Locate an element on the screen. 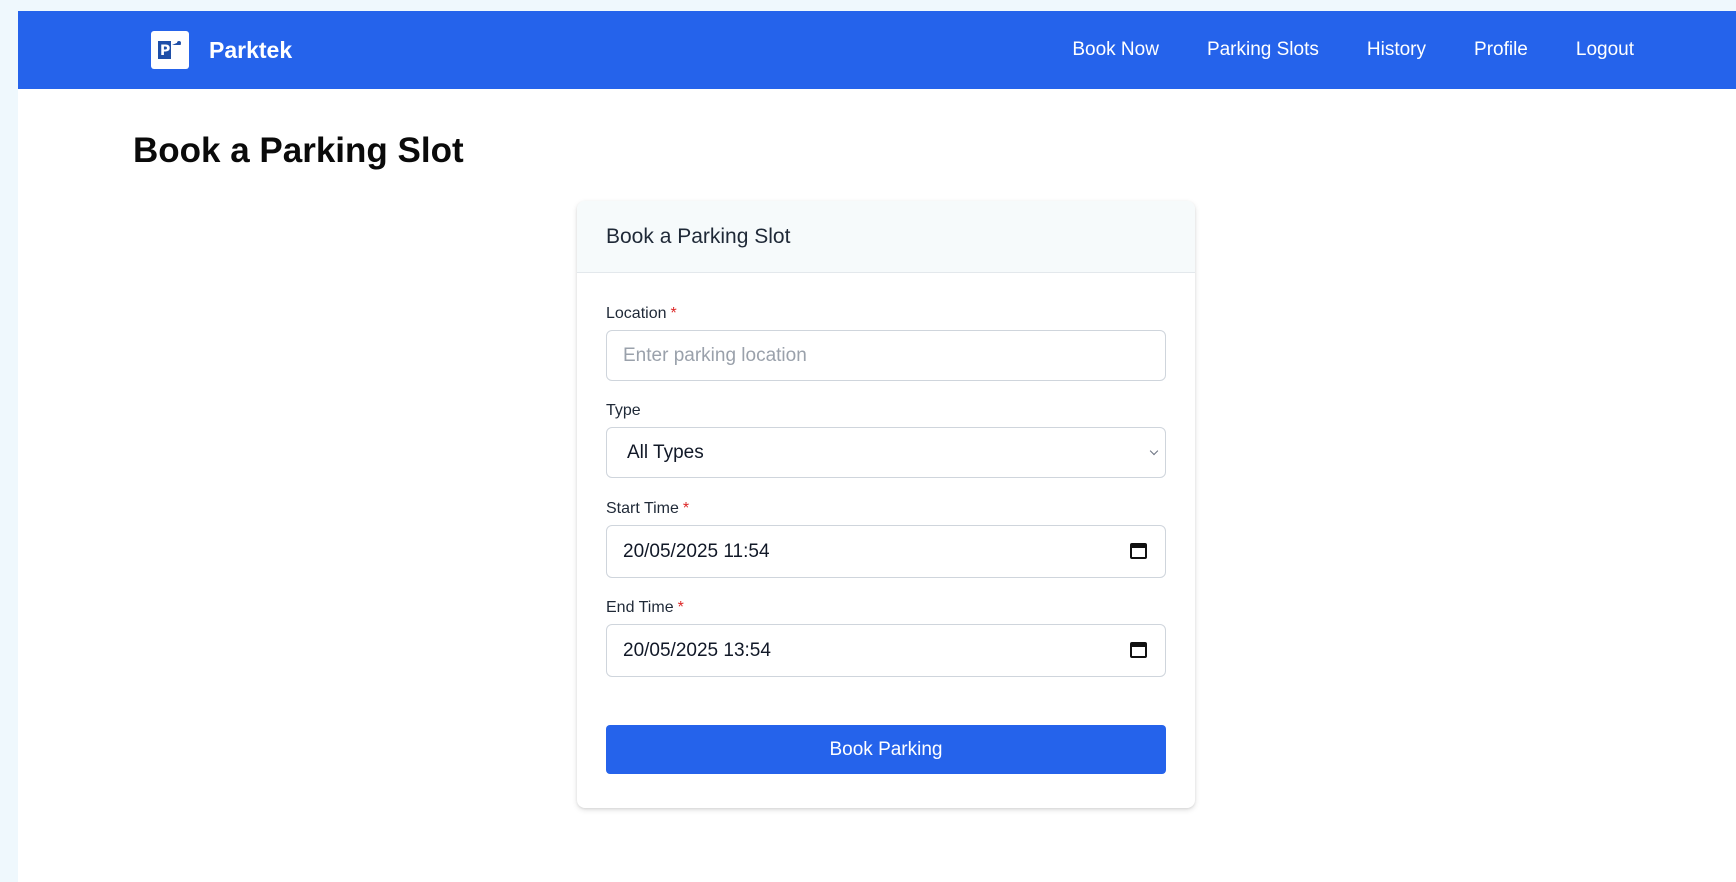 The height and width of the screenshot is (882, 1736). nav-book-now: Book Now is located at coordinates (1115, 50).